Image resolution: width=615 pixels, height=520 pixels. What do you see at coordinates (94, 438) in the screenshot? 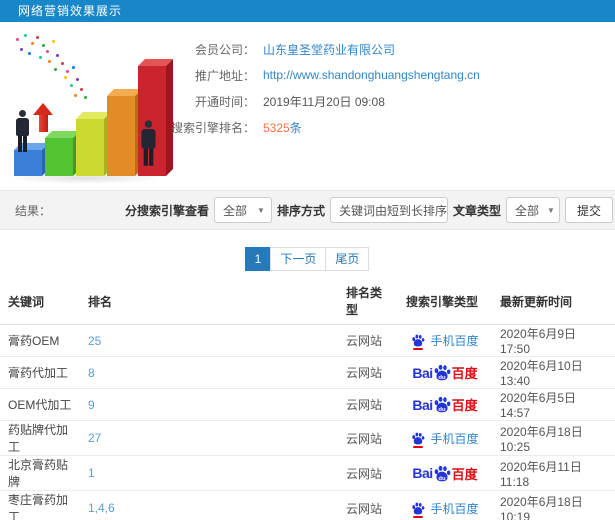
I see `rank-link: 27` at bounding box center [94, 438].